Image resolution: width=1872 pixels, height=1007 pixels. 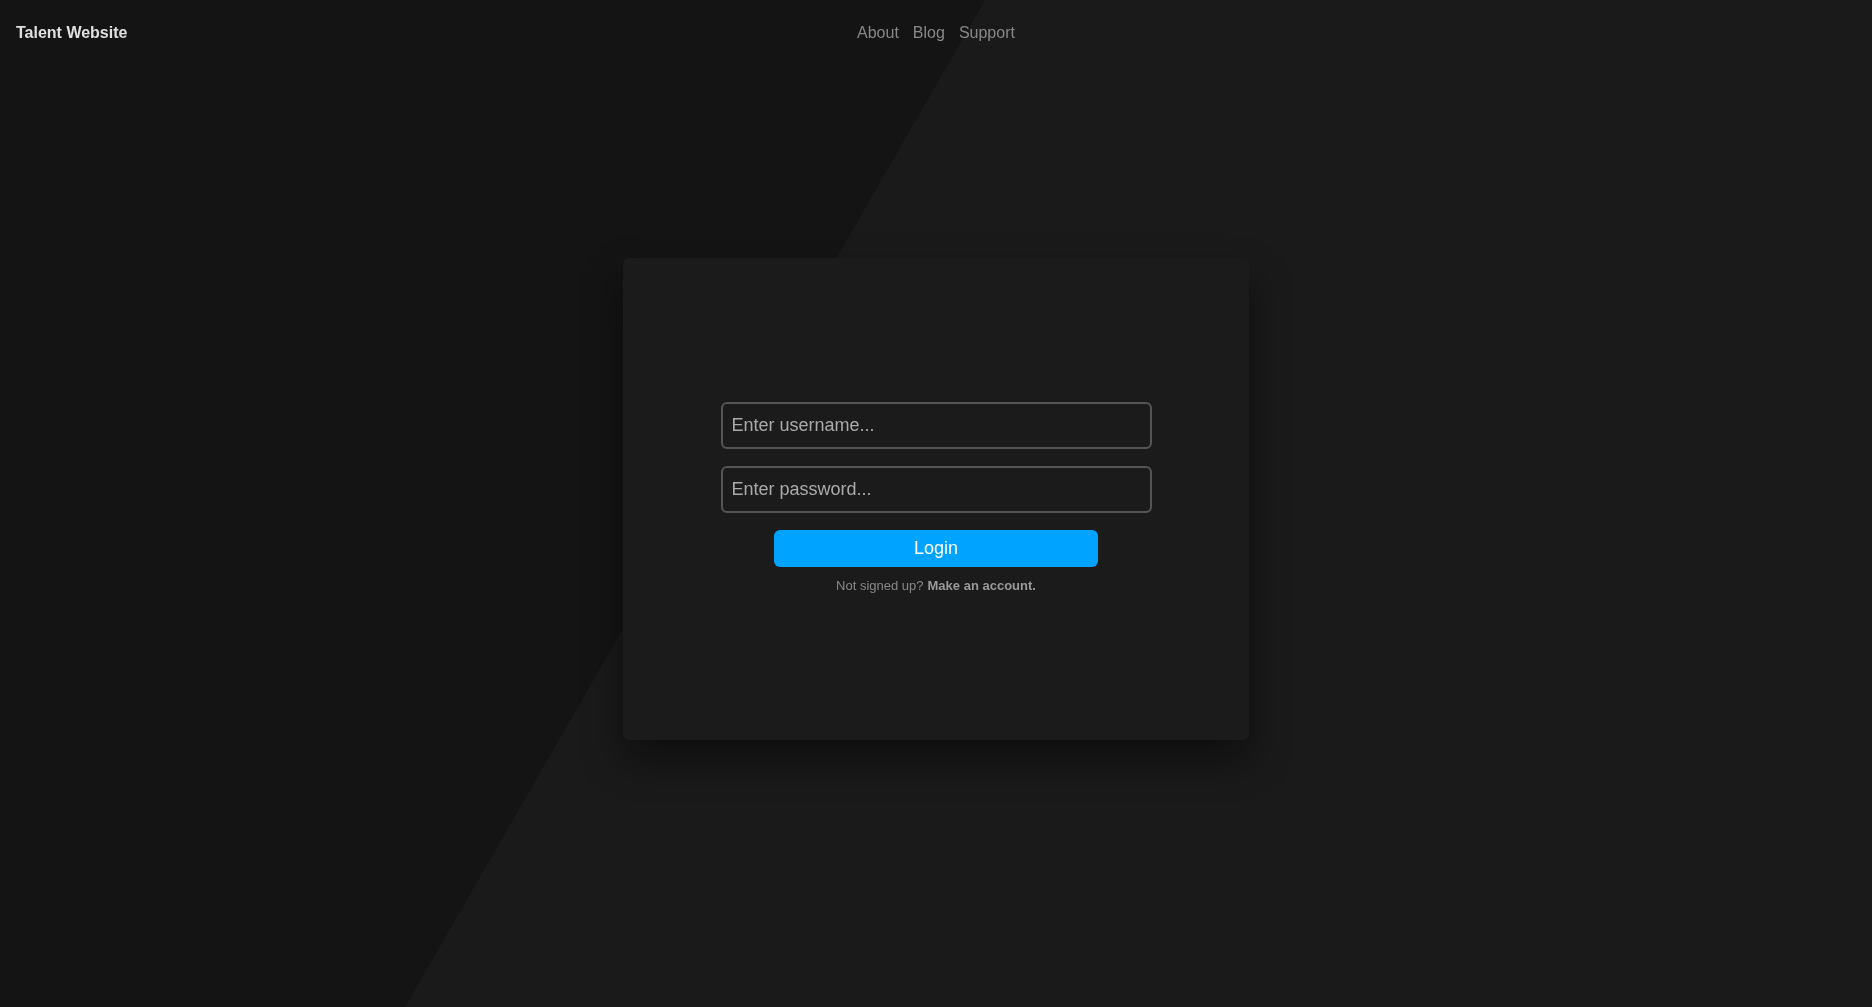 I want to click on nav-link: Blog, so click(x=928, y=33).